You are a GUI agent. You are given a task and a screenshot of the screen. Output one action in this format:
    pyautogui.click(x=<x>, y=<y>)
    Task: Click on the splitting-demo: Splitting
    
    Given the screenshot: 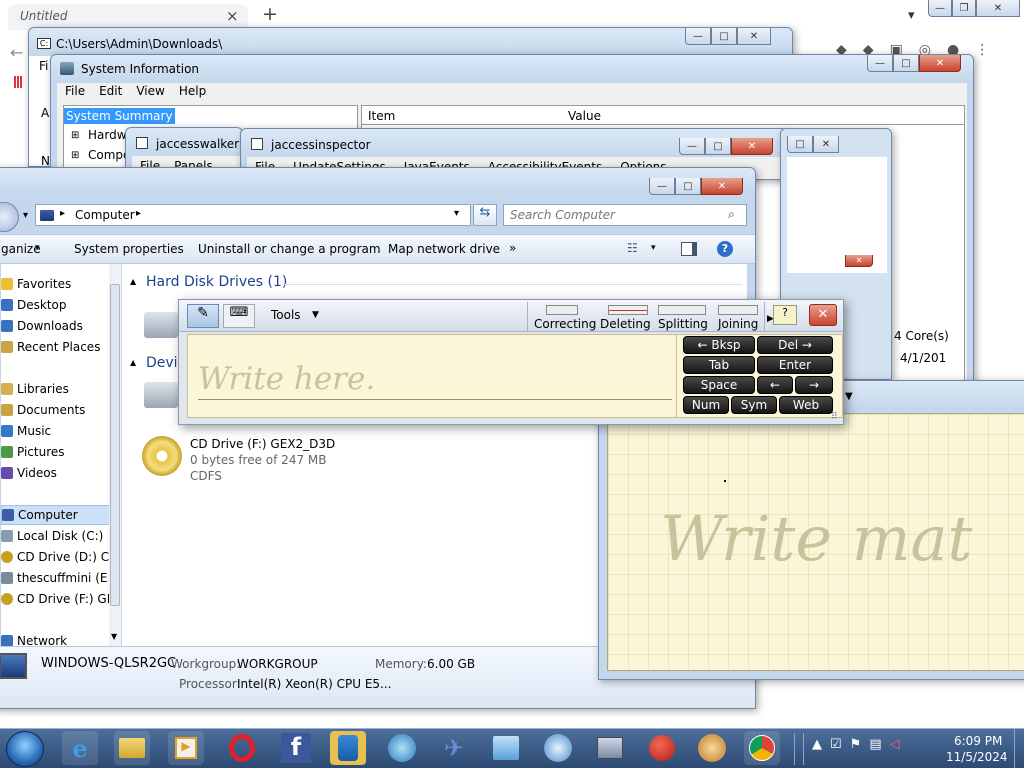 What is the action you would take?
    pyautogui.click(x=684, y=317)
    